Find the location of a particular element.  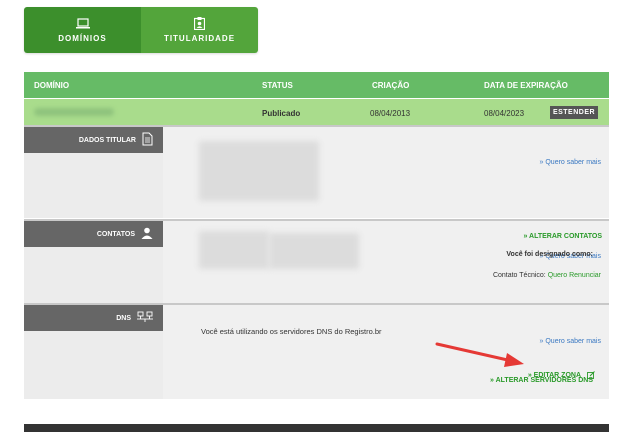

footer-bar is located at coordinates (316, 428).